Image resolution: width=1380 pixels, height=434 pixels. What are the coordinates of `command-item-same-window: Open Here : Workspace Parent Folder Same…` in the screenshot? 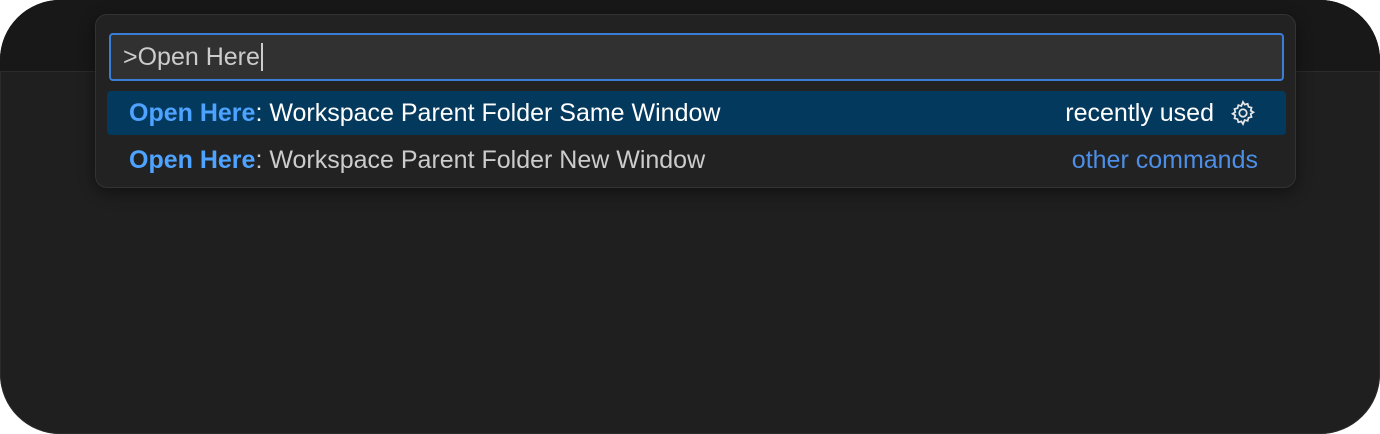 It's located at (696, 113).